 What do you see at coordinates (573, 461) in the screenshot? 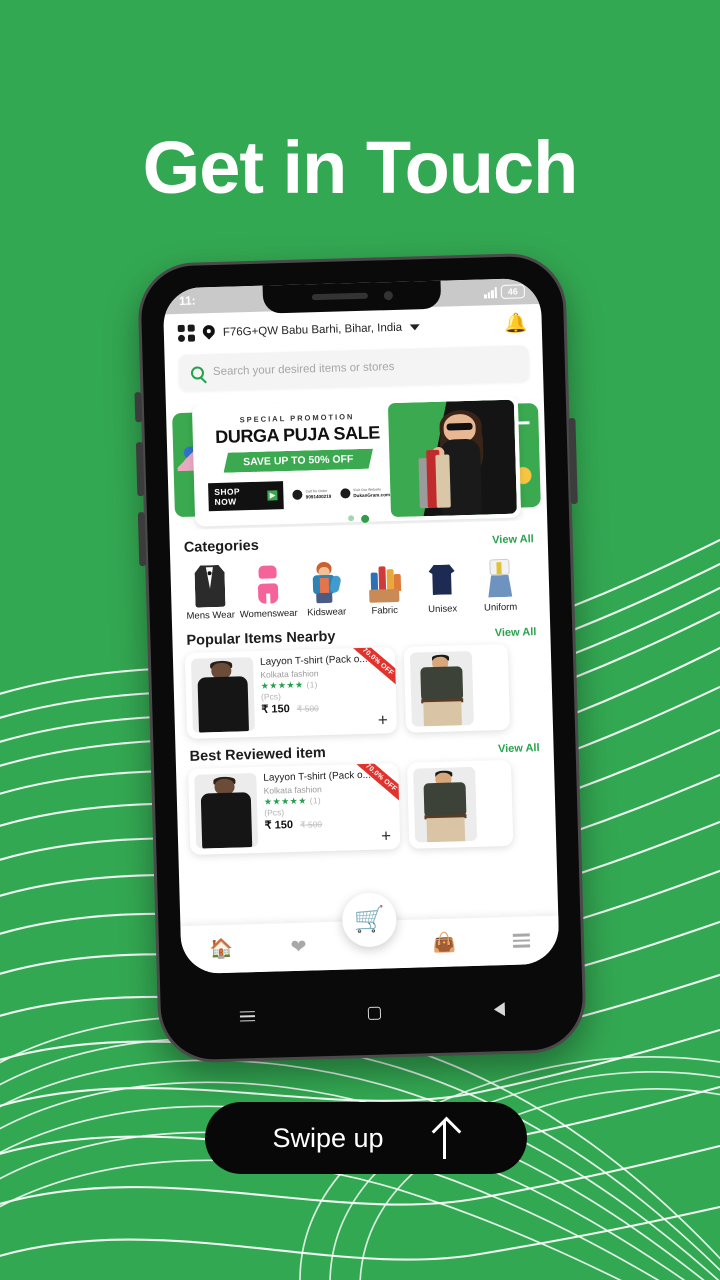
I see `phone-button-power` at bounding box center [573, 461].